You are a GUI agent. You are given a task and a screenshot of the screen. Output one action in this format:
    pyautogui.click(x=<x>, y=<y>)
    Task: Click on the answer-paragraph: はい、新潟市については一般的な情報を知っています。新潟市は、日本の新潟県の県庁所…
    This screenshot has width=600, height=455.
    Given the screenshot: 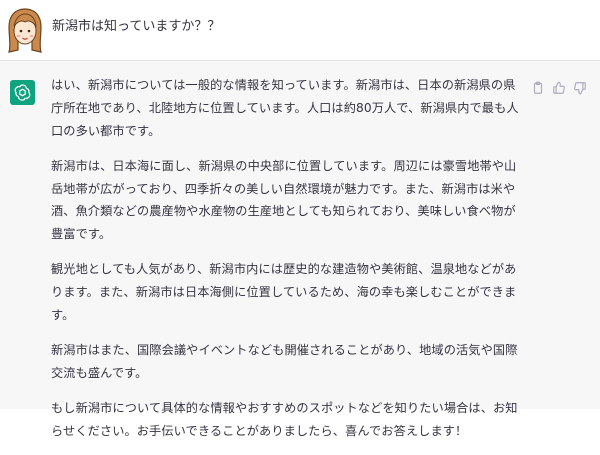 What is the action you would take?
    pyautogui.click(x=285, y=108)
    